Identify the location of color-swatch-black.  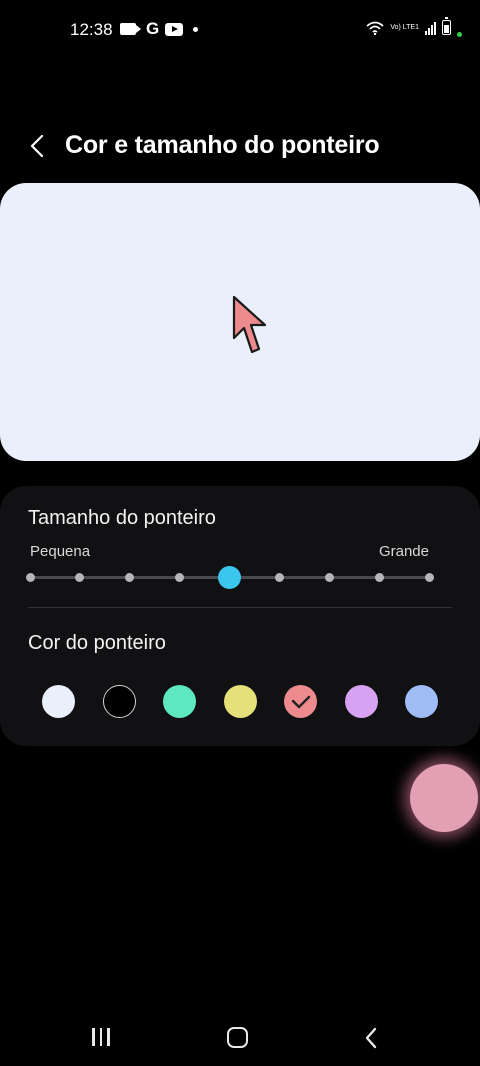
(119, 701).